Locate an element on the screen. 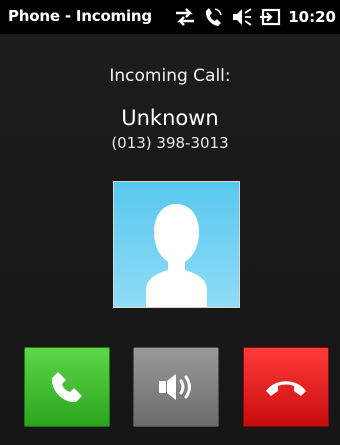 Image resolution: width=340 pixels, height=445 pixels. person-silhouette-icon is located at coordinates (176, 255).